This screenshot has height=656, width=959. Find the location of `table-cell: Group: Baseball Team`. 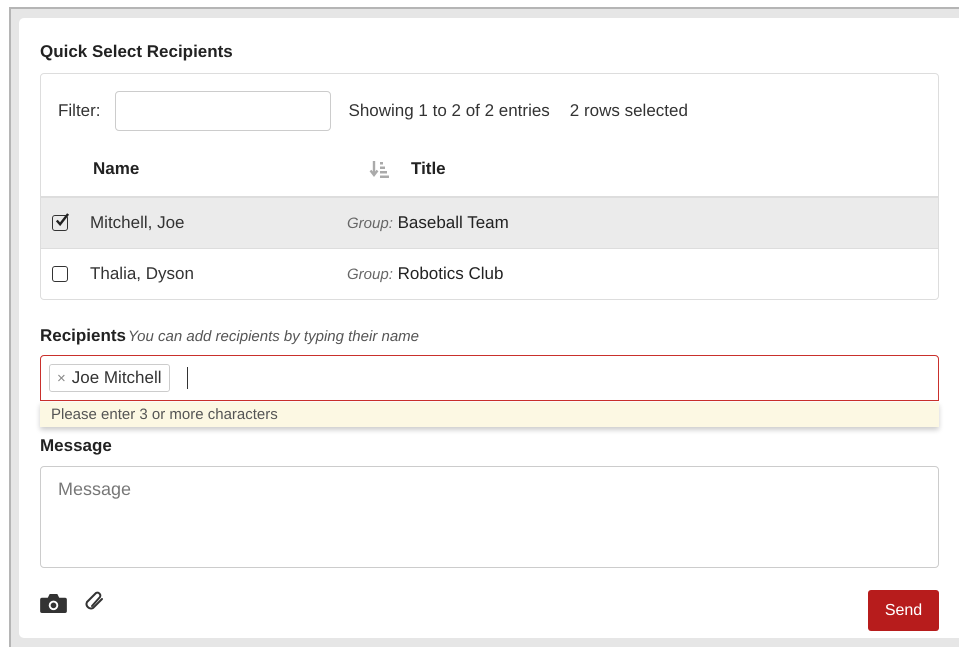

table-cell: Group: Baseball Team is located at coordinates (428, 223).